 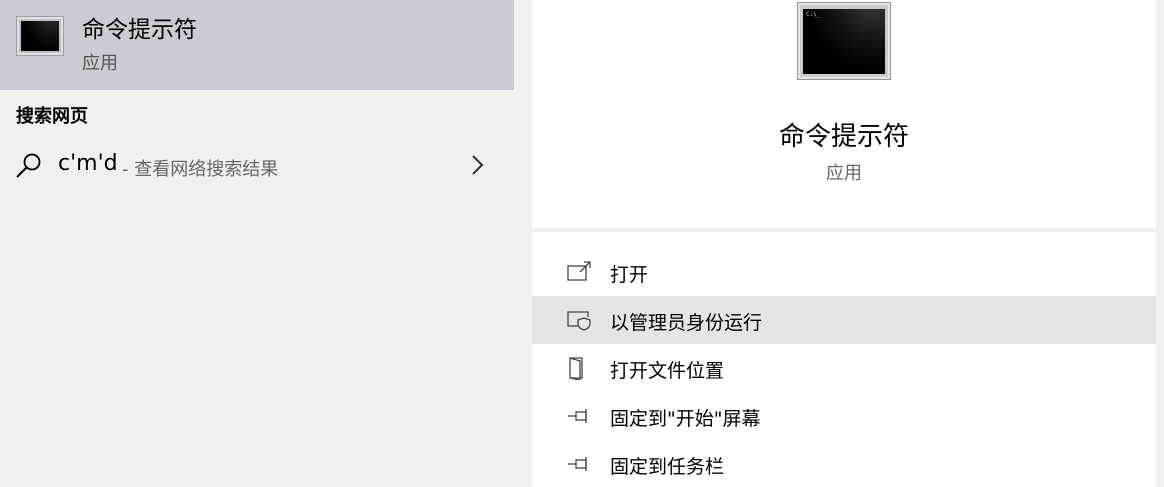 I want to click on chevron-right-icon, so click(x=478, y=165).